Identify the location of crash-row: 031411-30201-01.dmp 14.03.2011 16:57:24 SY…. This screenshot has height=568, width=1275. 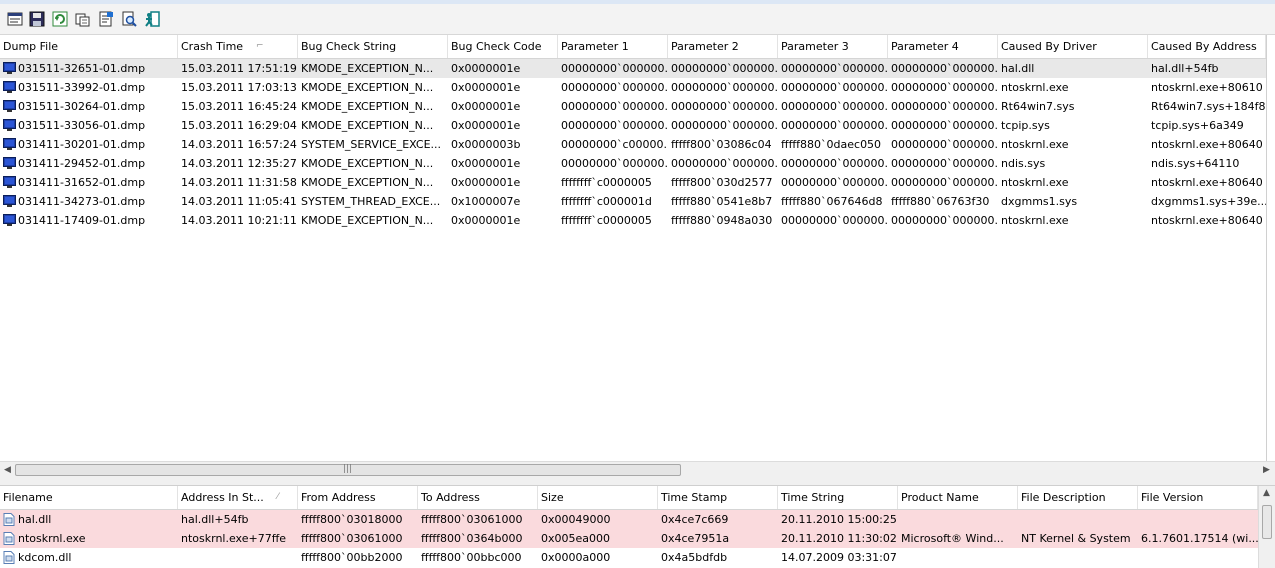
(633, 144).